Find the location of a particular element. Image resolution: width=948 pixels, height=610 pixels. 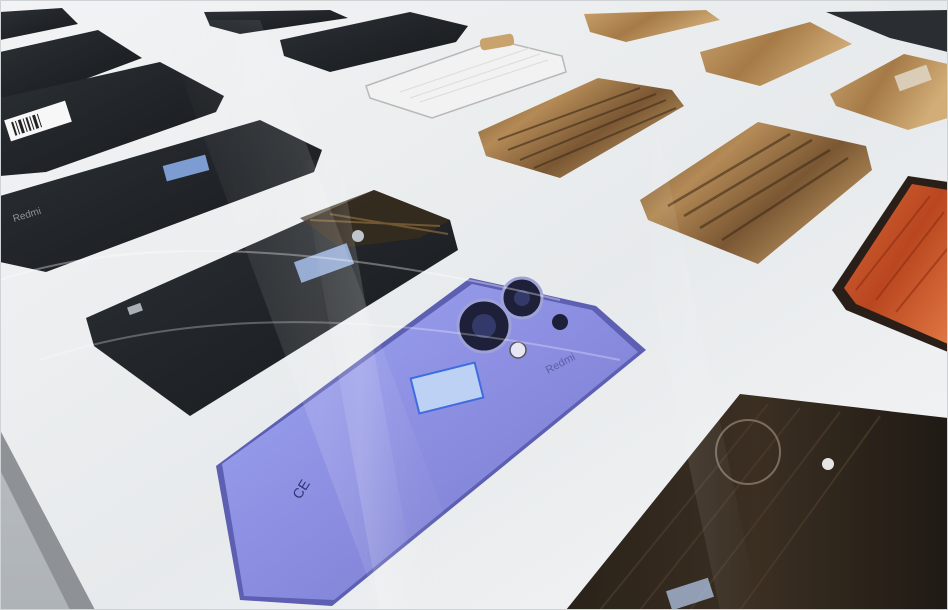

camera-lens-small is located at coordinates (560, 322).